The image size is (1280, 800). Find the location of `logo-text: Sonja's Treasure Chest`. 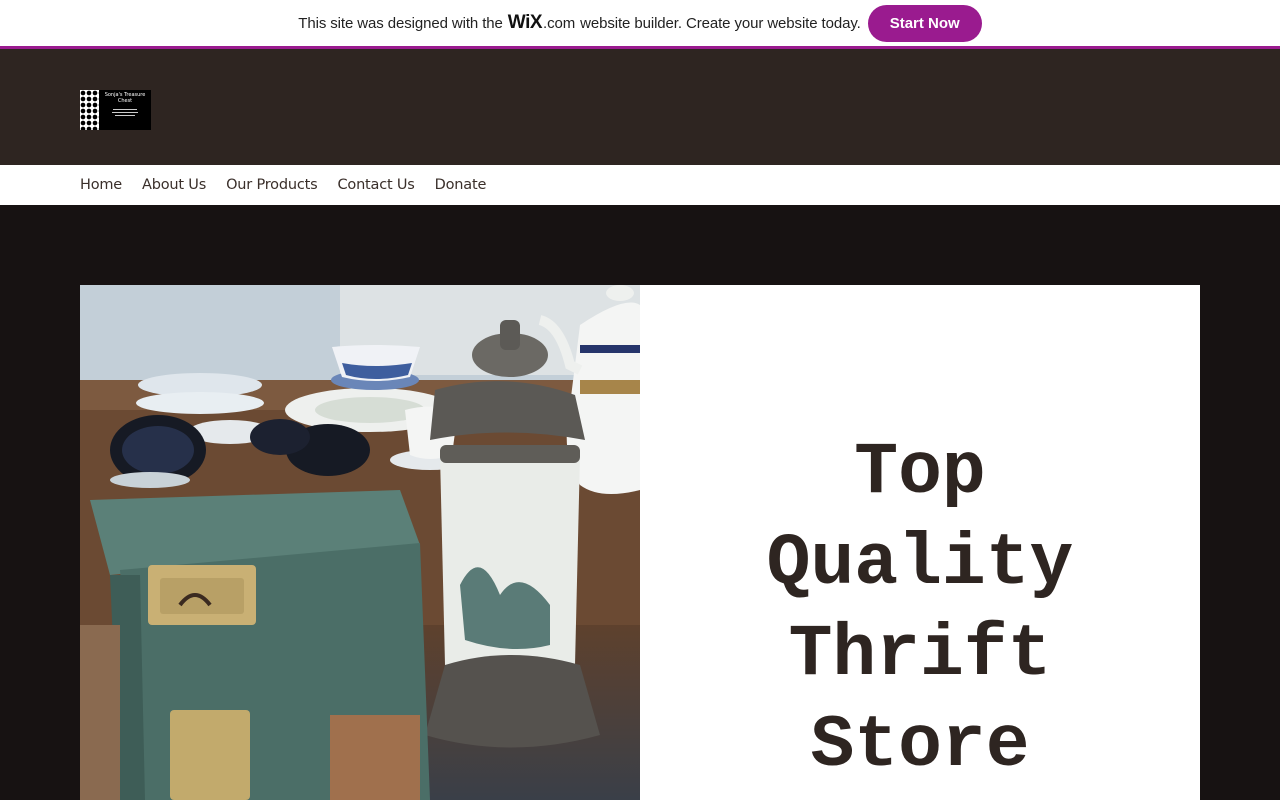

logo-text: Sonja's Treasure Chest is located at coordinates (125, 110).